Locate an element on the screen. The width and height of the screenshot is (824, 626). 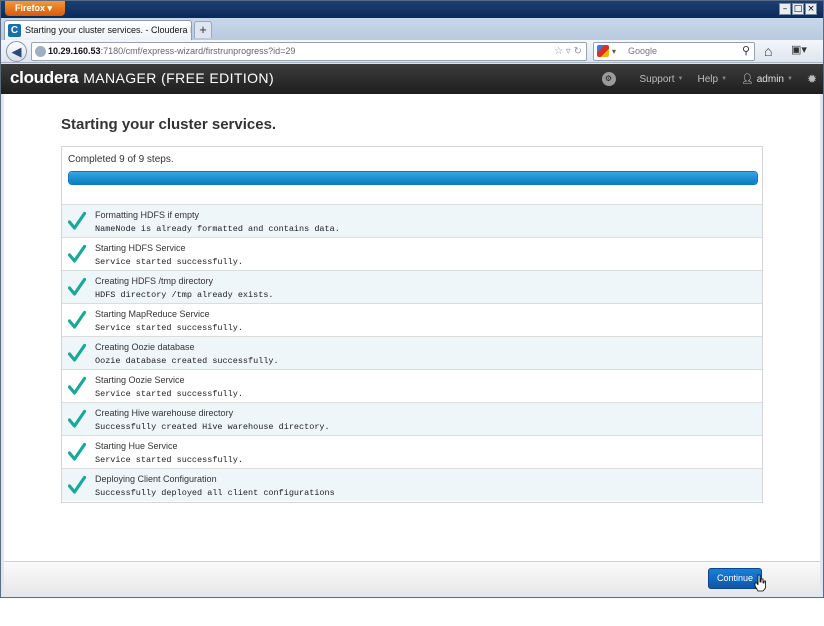
step-title: Starting Oozie Service is located at coordinates (140, 380).